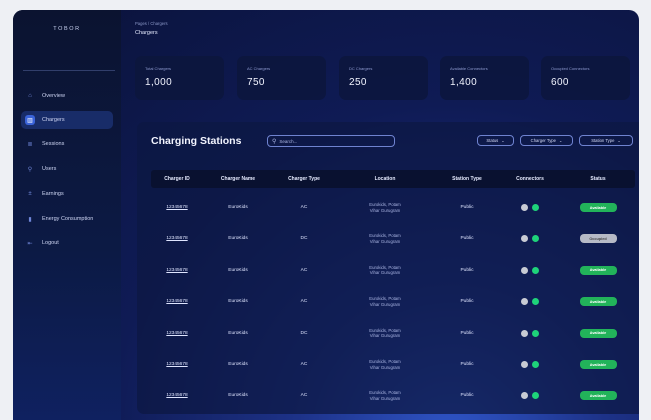 Image resolution: width=651 pixels, height=420 pixels. What do you see at coordinates (196, 141) in the screenshot?
I see `panel-title: Charging Stations` at bounding box center [196, 141].